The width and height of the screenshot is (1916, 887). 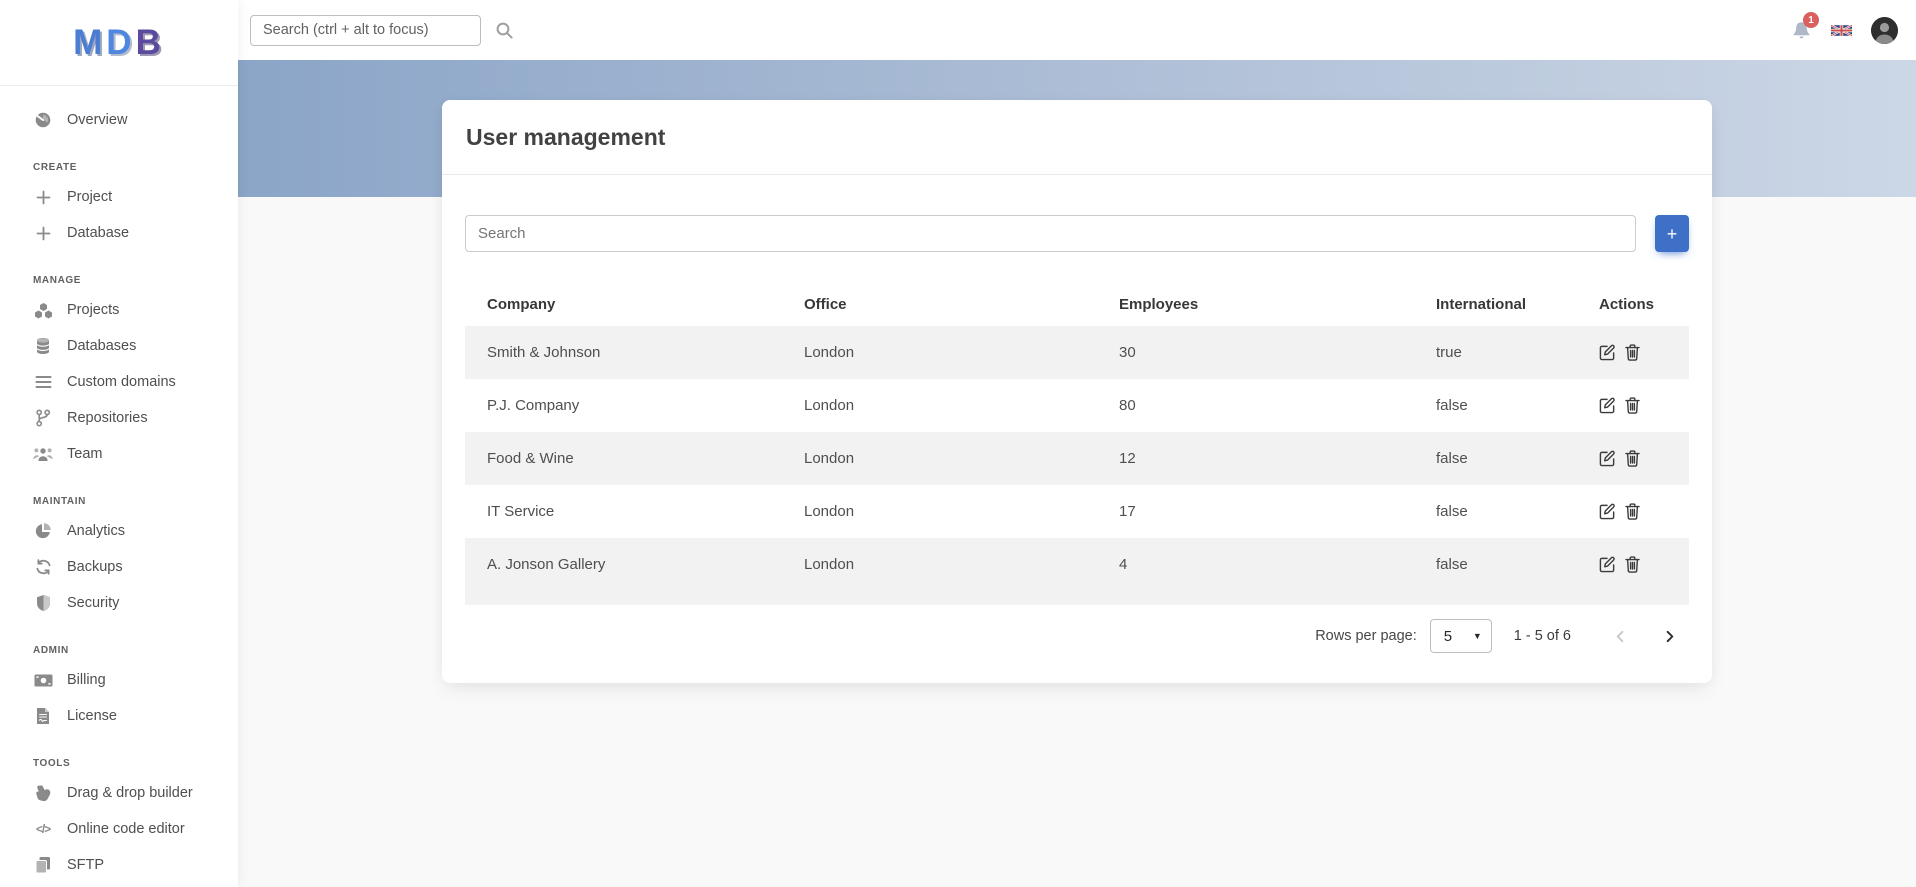 I want to click on money-bill-icon, so click(x=43, y=680).